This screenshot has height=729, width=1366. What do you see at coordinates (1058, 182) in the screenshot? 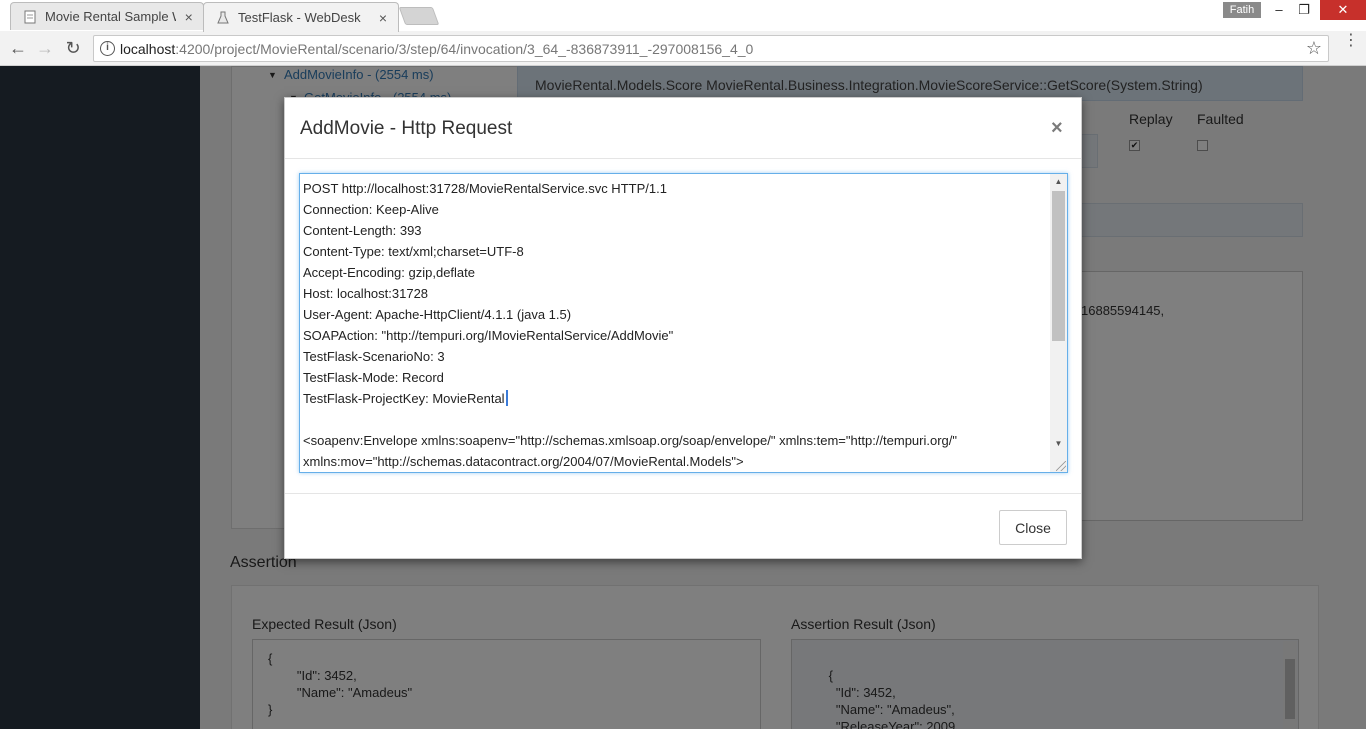
I see `scroll-up-icon: ▲` at bounding box center [1058, 182].